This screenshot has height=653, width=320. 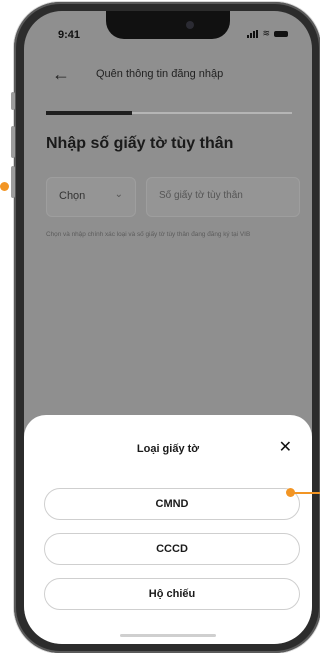 I want to click on header: ← Quên thông tin đăng nhập, so click(x=168, y=79).